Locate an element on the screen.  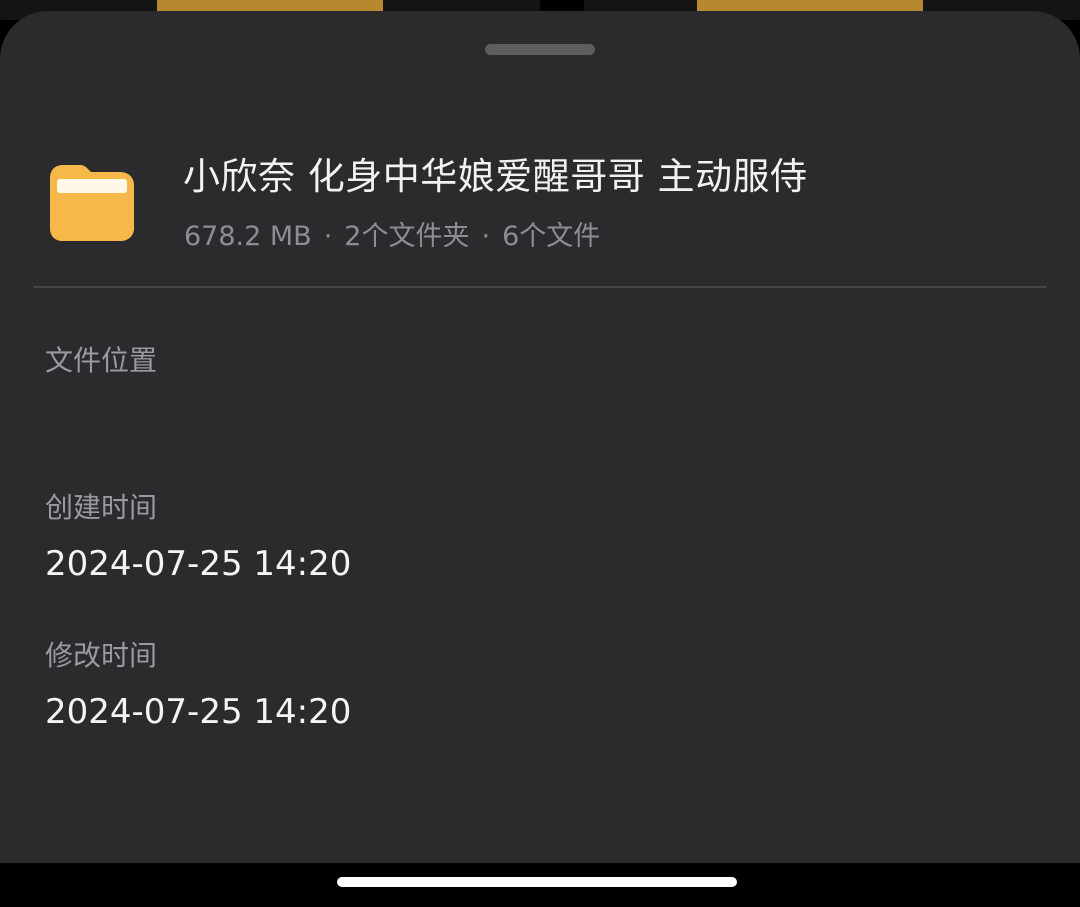
folder-title: 小欣奈 化身中华娘爱醒哥哥 主动服侍 is located at coordinates (495, 176).